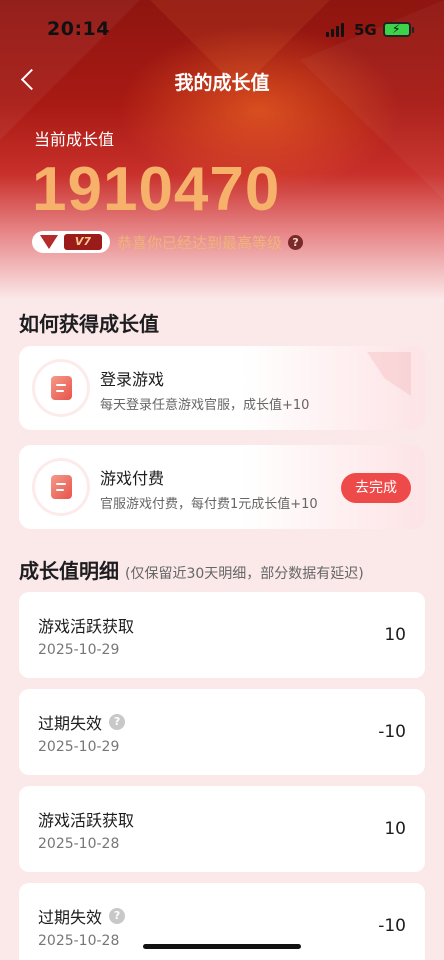 This screenshot has height=960, width=444. I want to click on home-indicator, so click(222, 946).